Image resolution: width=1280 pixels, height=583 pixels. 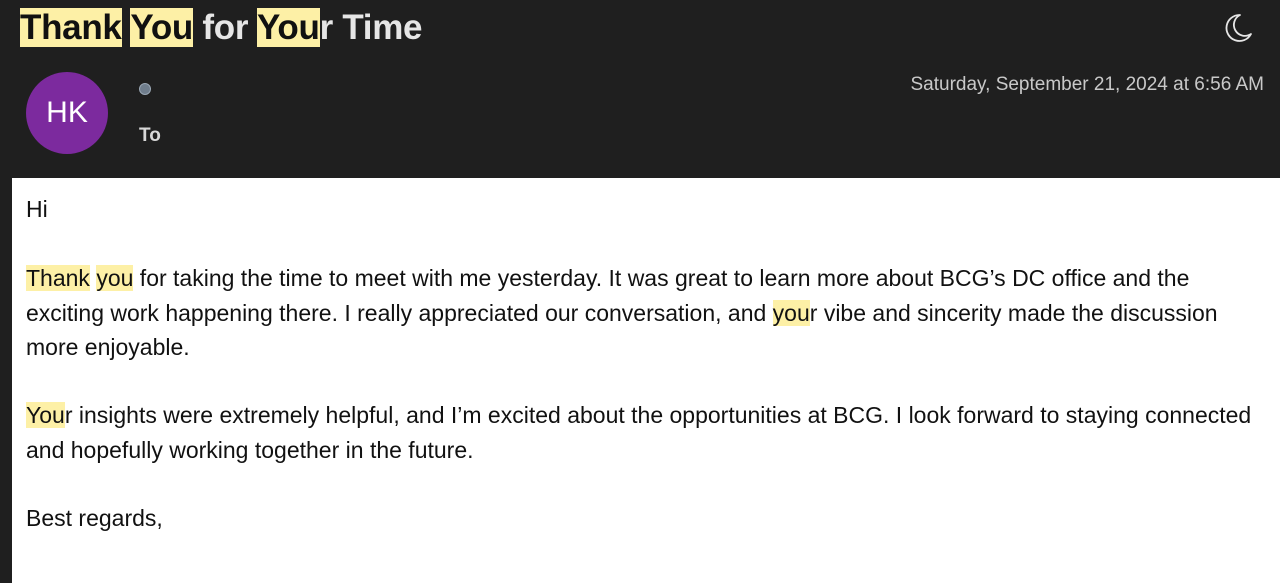 I want to click on closing: Best regards,, so click(x=94, y=518).